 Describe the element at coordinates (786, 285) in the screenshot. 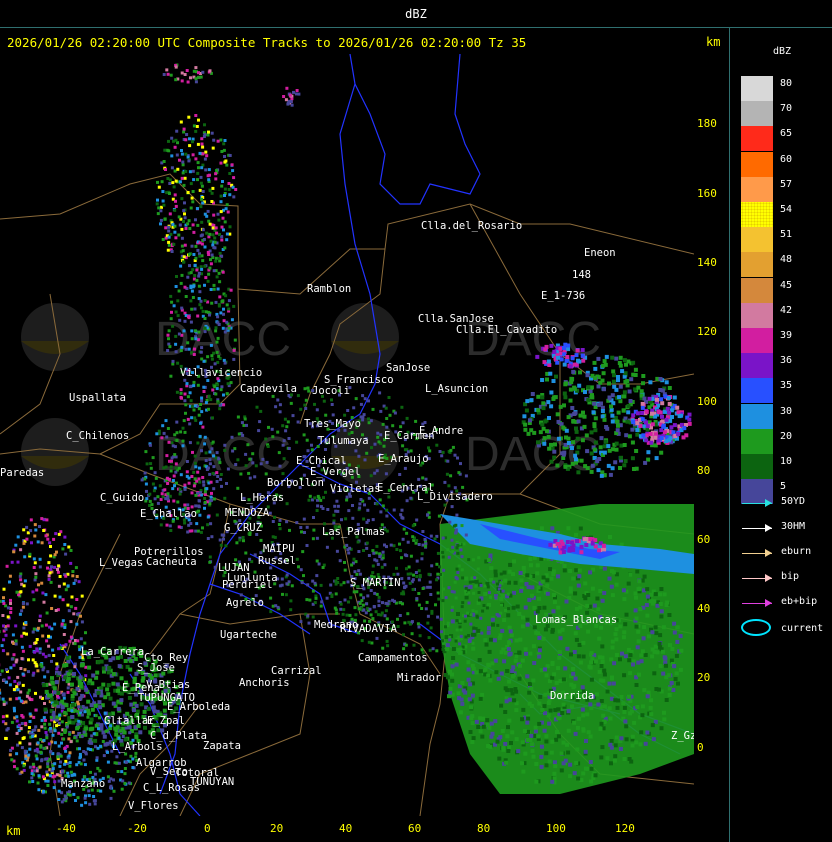

I see `legend-swatch-label: 45` at that location.